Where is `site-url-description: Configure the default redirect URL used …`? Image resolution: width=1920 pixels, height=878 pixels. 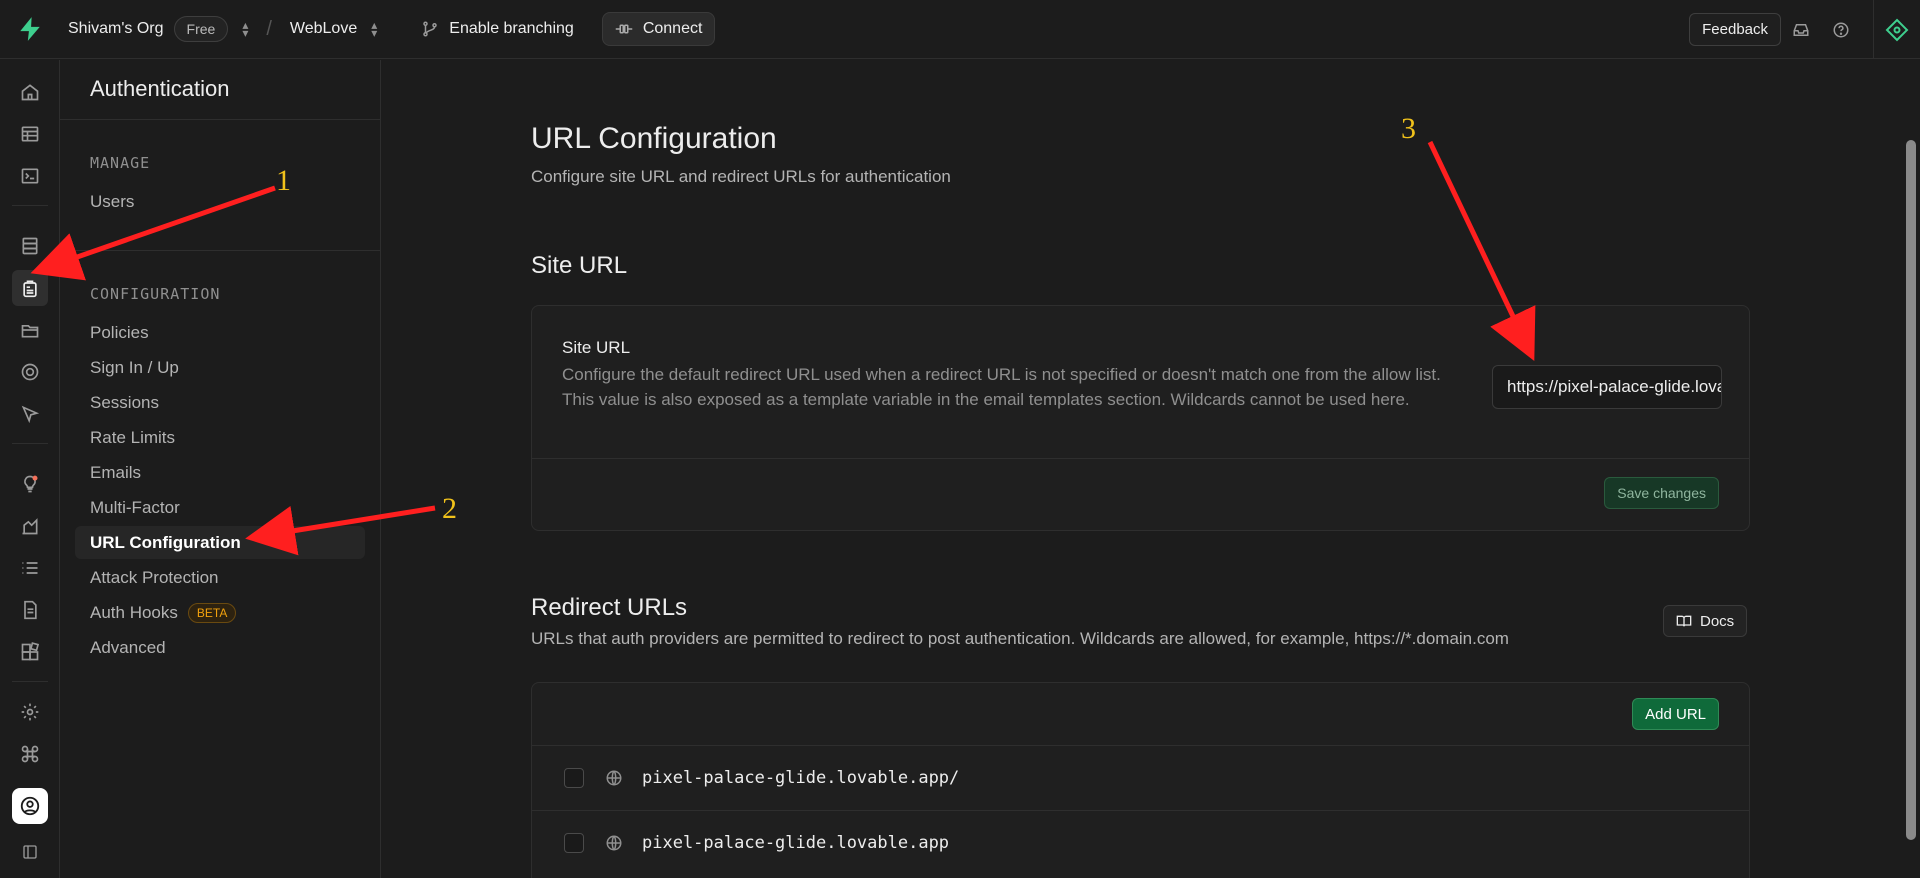 site-url-description: Configure the default redirect URL used … is located at coordinates (1001, 387).